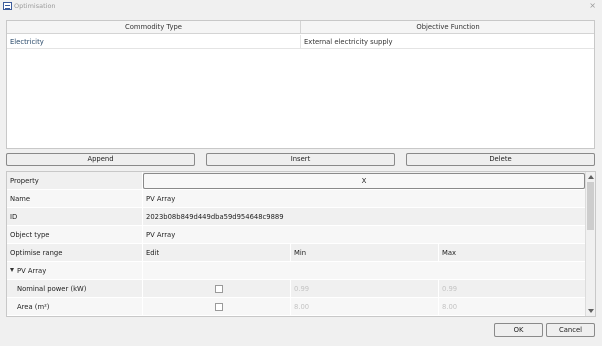 The image size is (602, 346). Describe the element at coordinates (448, 27) in the screenshot. I see `column-header-objective-function: Objective Function` at that location.